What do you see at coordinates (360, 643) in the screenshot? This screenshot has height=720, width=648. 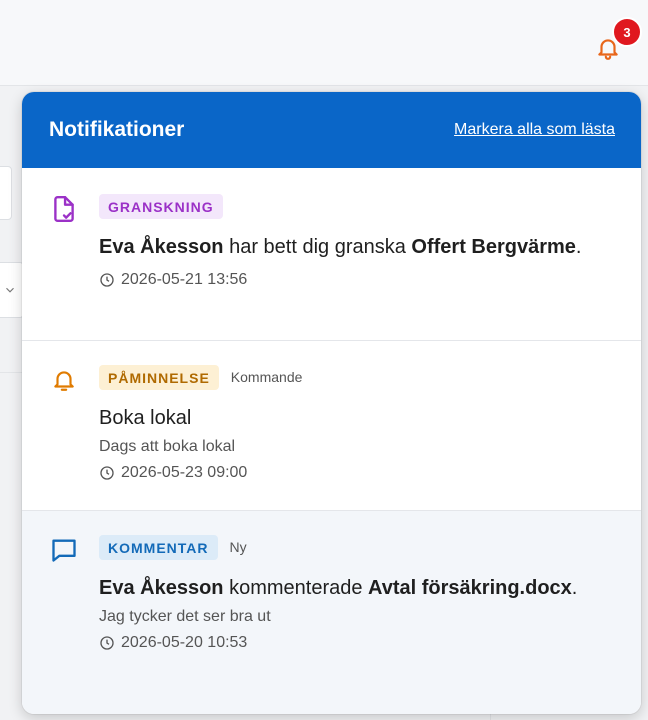 I see `notification-time: 2026-05-20 10:53` at bounding box center [360, 643].